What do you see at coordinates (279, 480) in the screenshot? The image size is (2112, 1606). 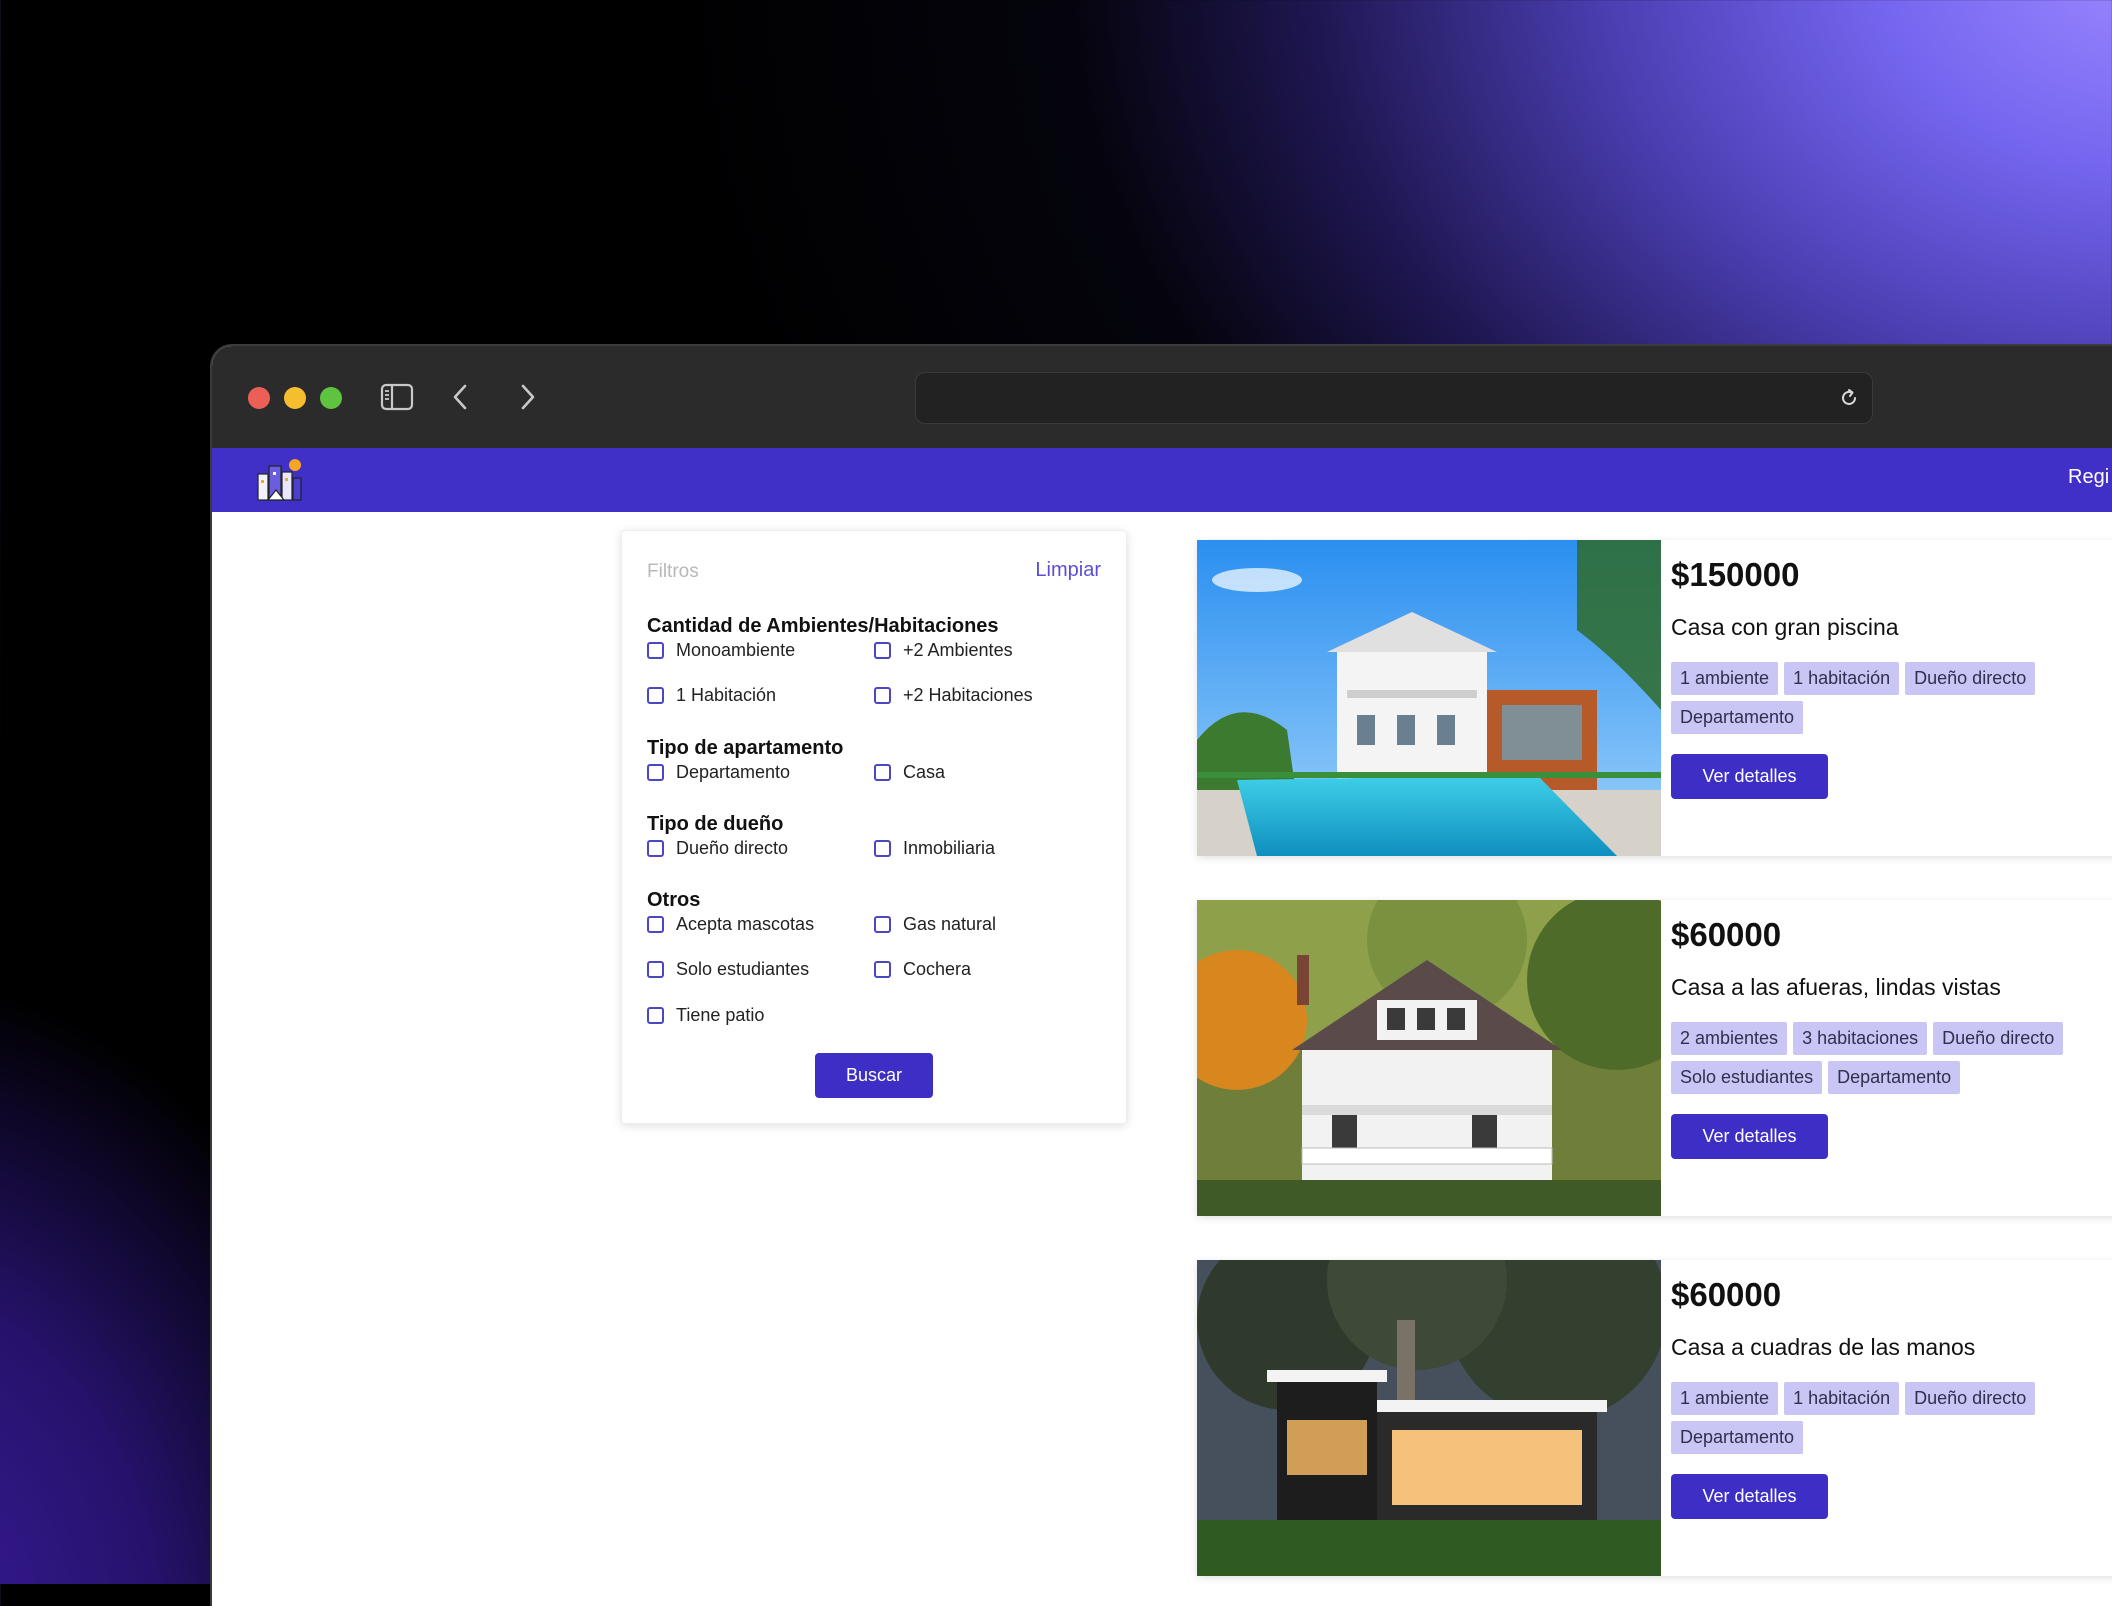 I see `app-logo` at bounding box center [279, 480].